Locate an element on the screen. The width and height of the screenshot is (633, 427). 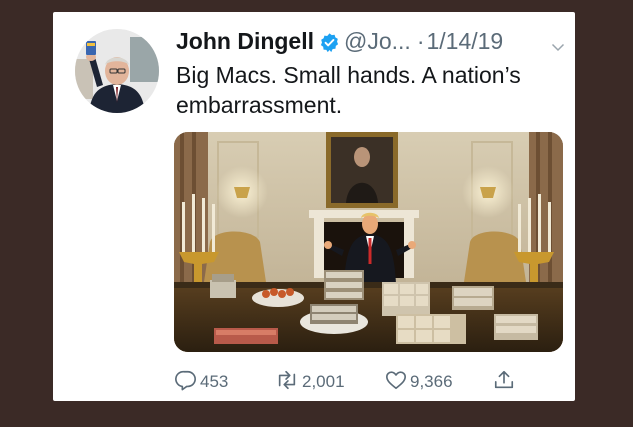
reply-count: 453 is located at coordinates (214, 381).